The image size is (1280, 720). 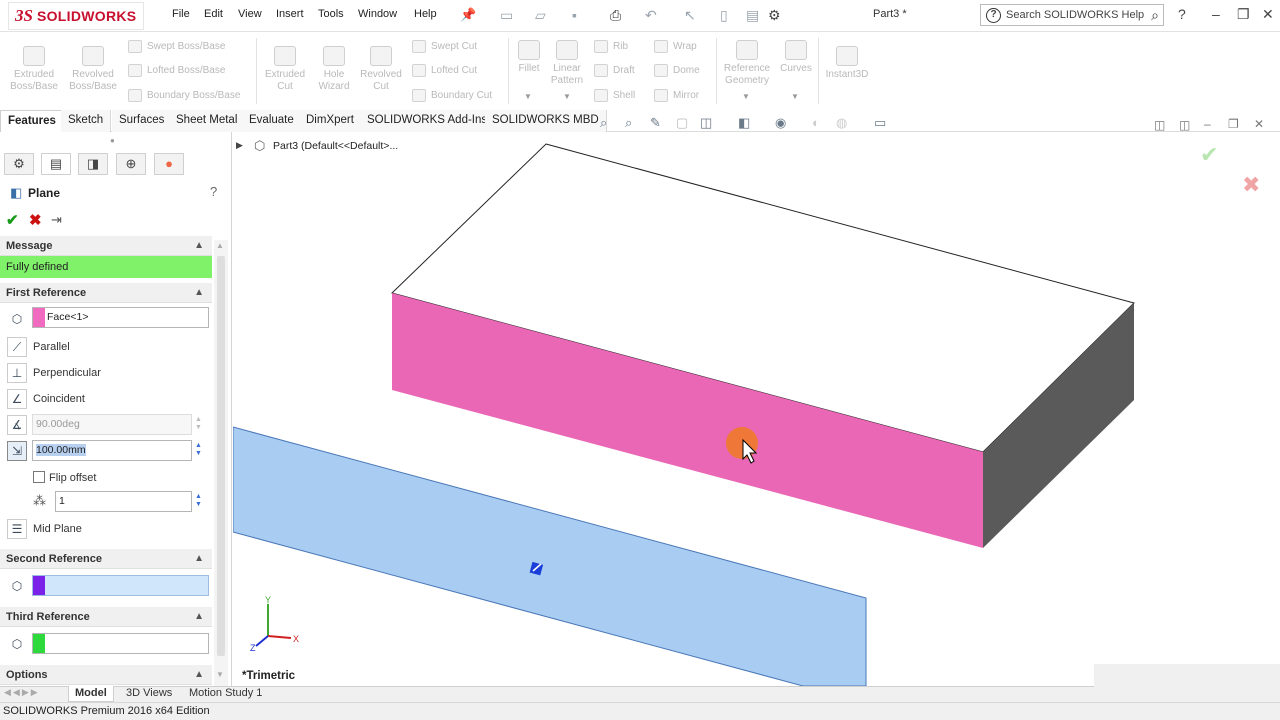 What do you see at coordinates (747, 63) in the screenshot?
I see `reference-geometry-button: Reference Geometry` at bounding box center [747, 63].